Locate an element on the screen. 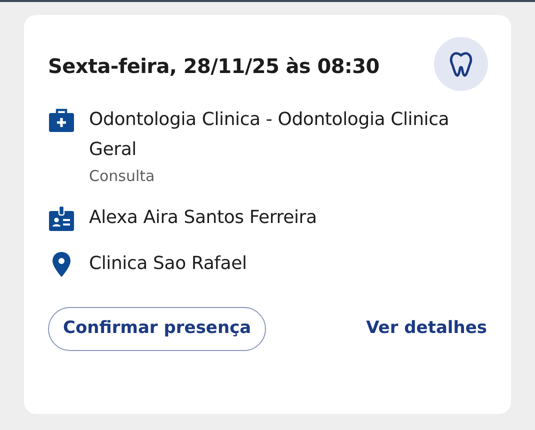  medical-kit-icon is located at coordinates (61, 120).